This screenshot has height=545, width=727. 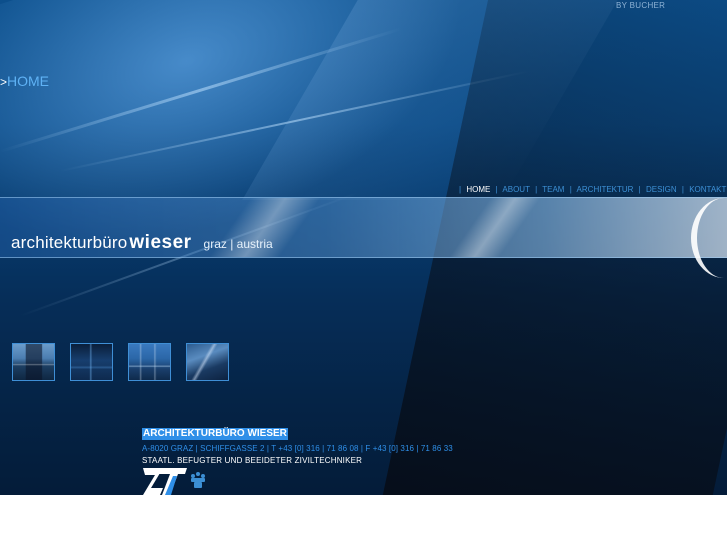 I want to click on brand-name-bold: wieser, so click(x=160, y=242).